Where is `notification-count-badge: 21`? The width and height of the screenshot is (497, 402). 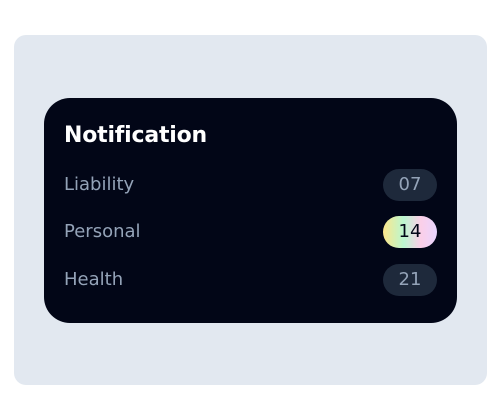
notification-count-badge: 21 is located at coordinates (410, 280).